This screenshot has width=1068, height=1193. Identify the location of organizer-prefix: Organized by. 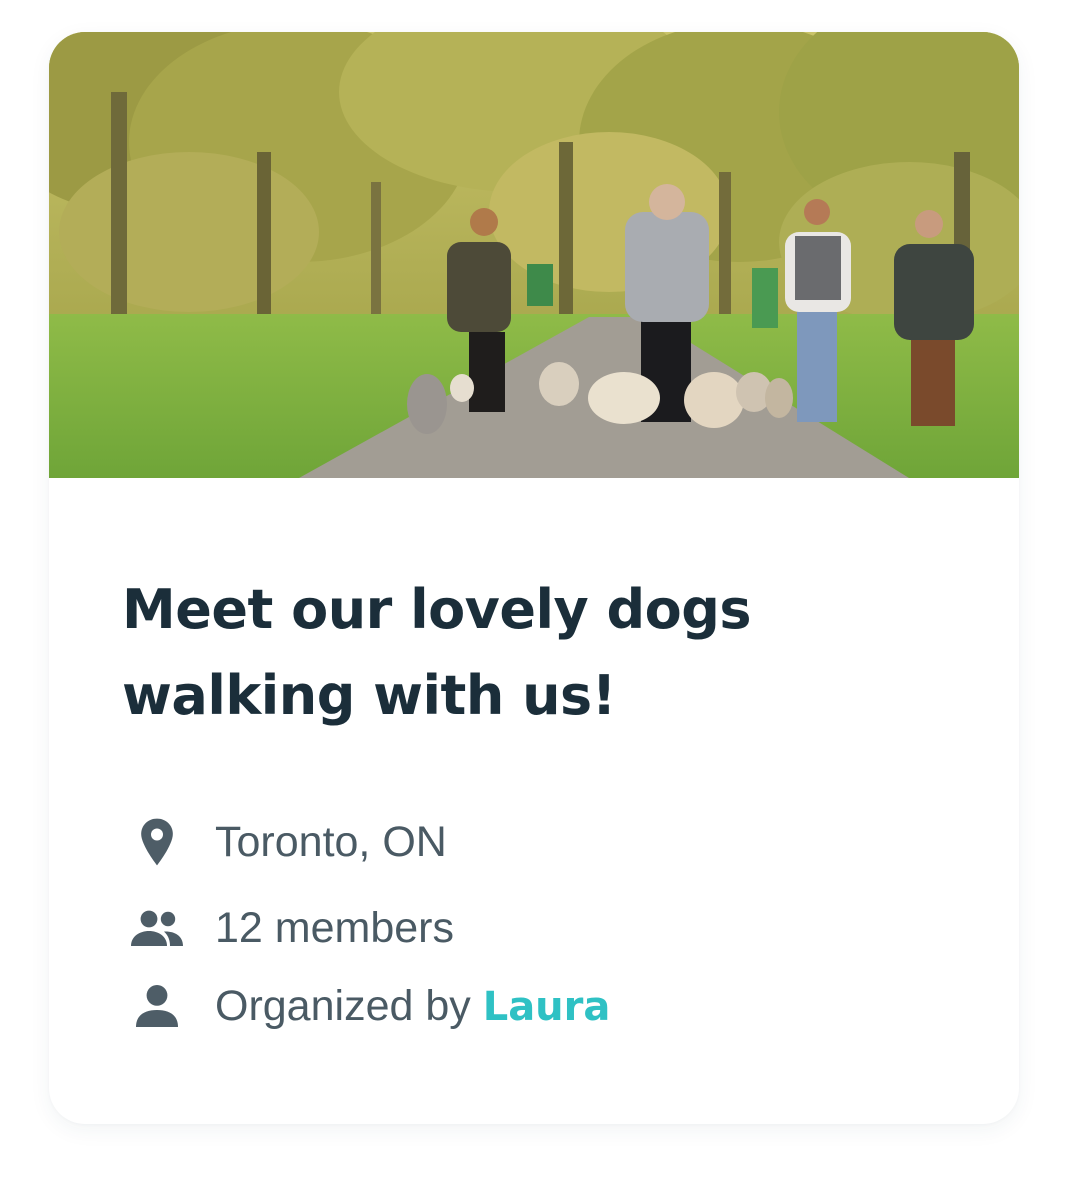
(349, 1005).